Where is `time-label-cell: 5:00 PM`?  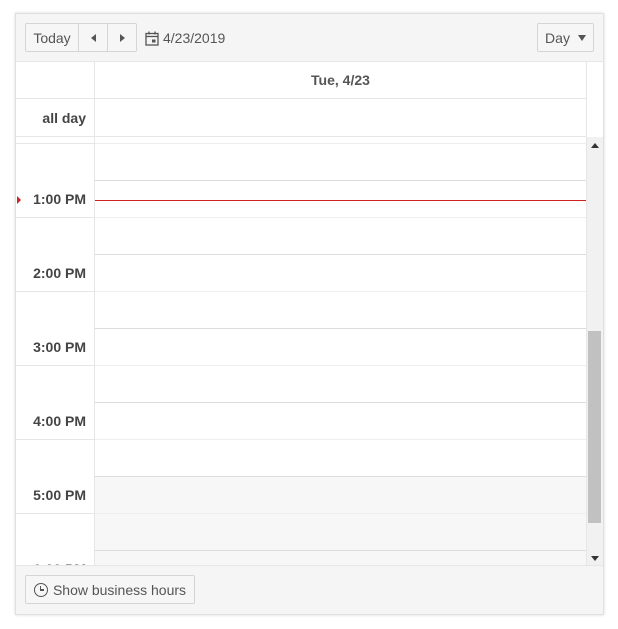
time-label-cell: 5:00 PM is located at coordinates (55, 495).